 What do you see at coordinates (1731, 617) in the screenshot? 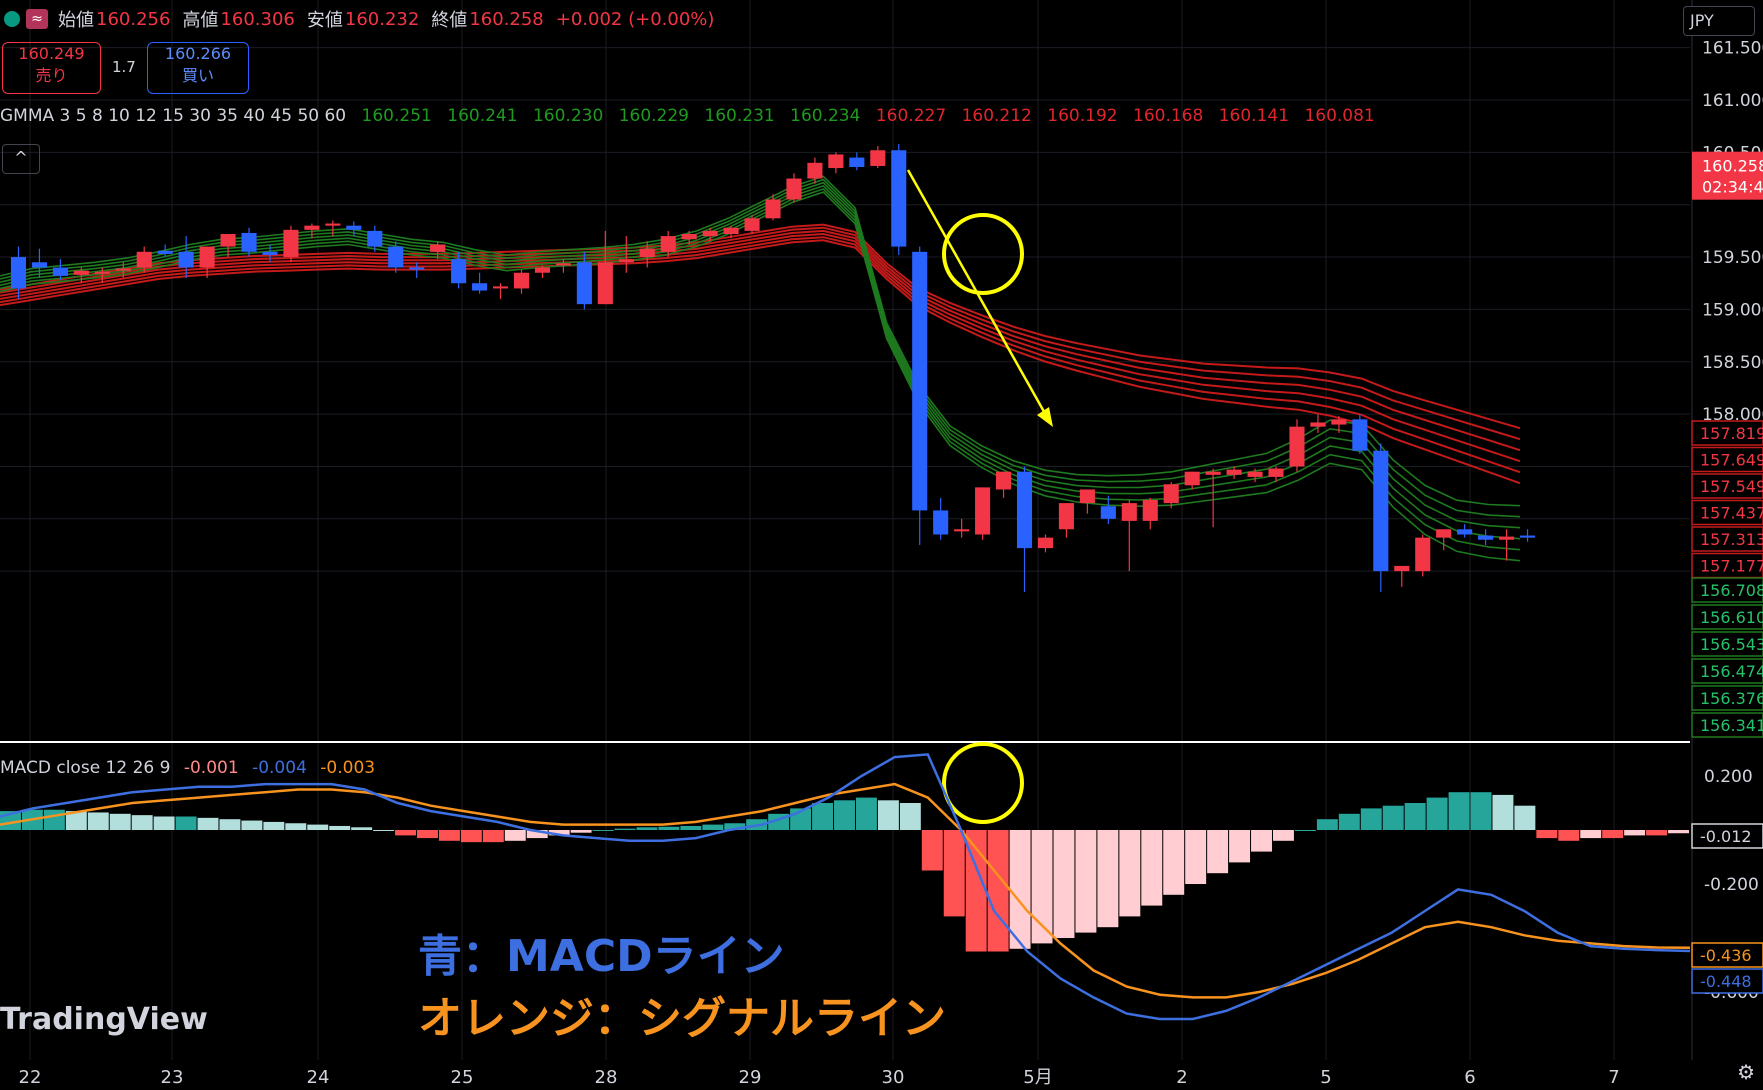
I see `gmma-short-tag-label: 156.610` at bounding box center [1731, 617].